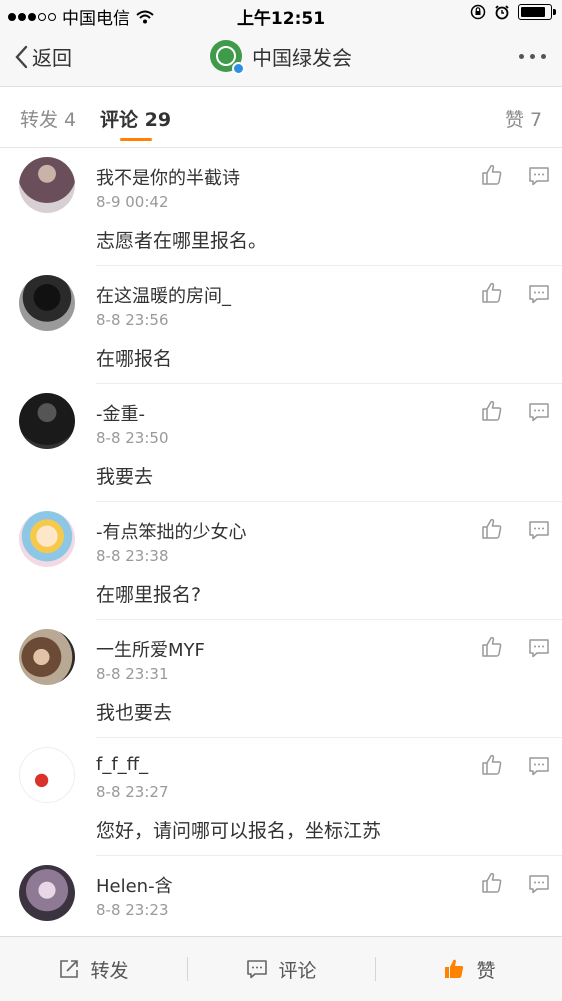 This screenshot has height=1001, width=562. Describe the element at coordinates (281, 797) in the screenshot. I see `comment-item: f_f_ff_ 8-8 23:27 您好，请问哪可以报名，坐标江苏` at that location.